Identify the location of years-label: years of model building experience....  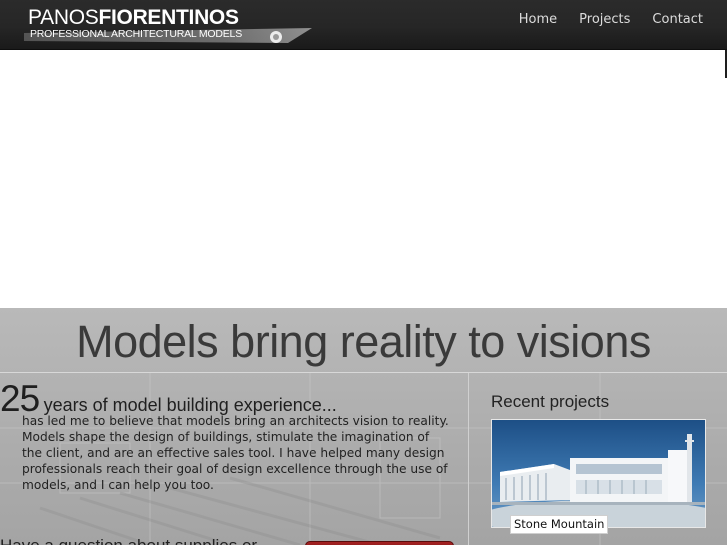
(190, 405).